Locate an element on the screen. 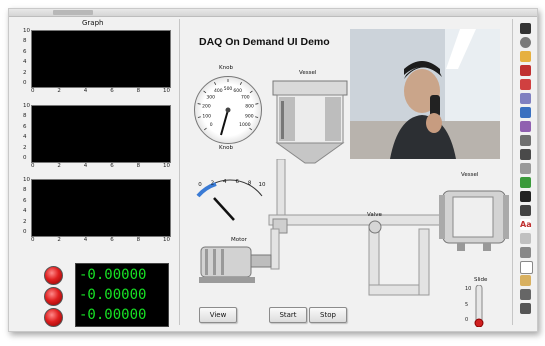 Image resolution: width=545 pixels, height=346 pixels. meter-needle is located at coordinates (224, 209).